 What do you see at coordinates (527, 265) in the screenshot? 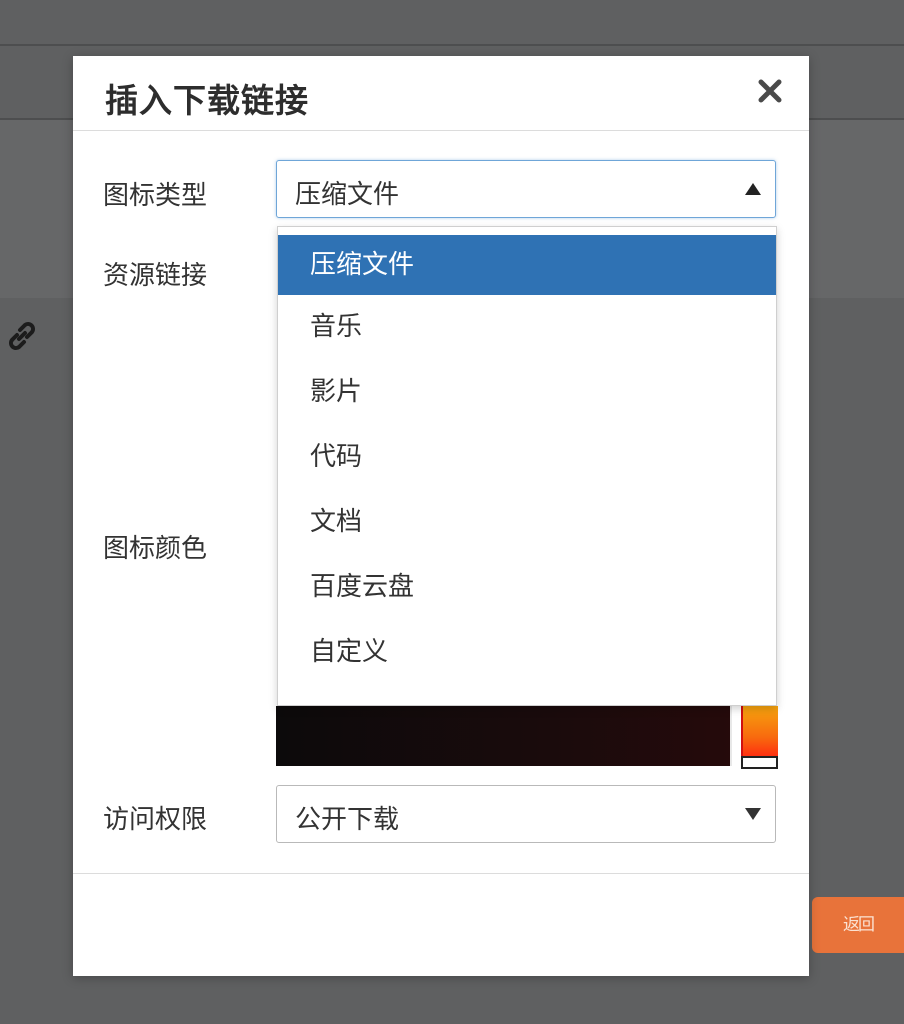
I see `dropdown-option-zip: 压缩文件` at bounding box center [527, 265].